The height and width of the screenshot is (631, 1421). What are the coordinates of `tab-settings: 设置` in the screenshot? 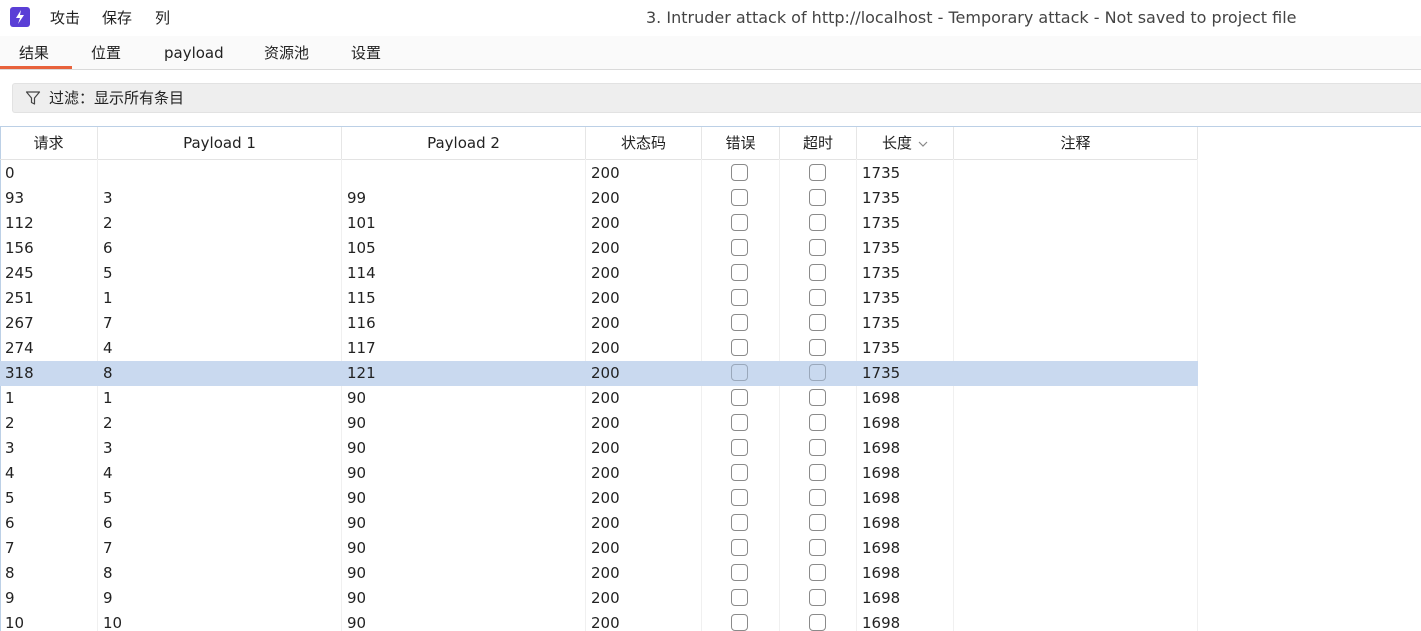 It's located at (366, 53).